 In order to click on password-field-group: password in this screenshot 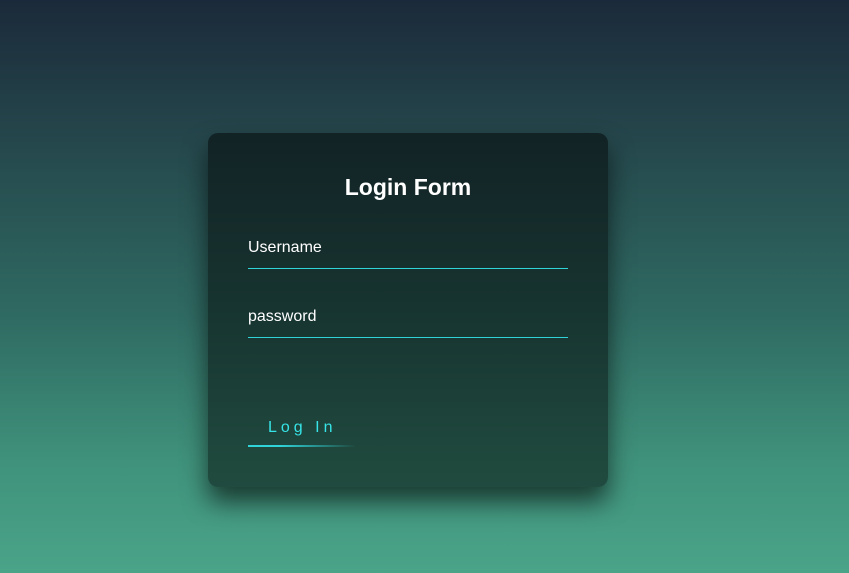, I will do `click(408, 319)`.